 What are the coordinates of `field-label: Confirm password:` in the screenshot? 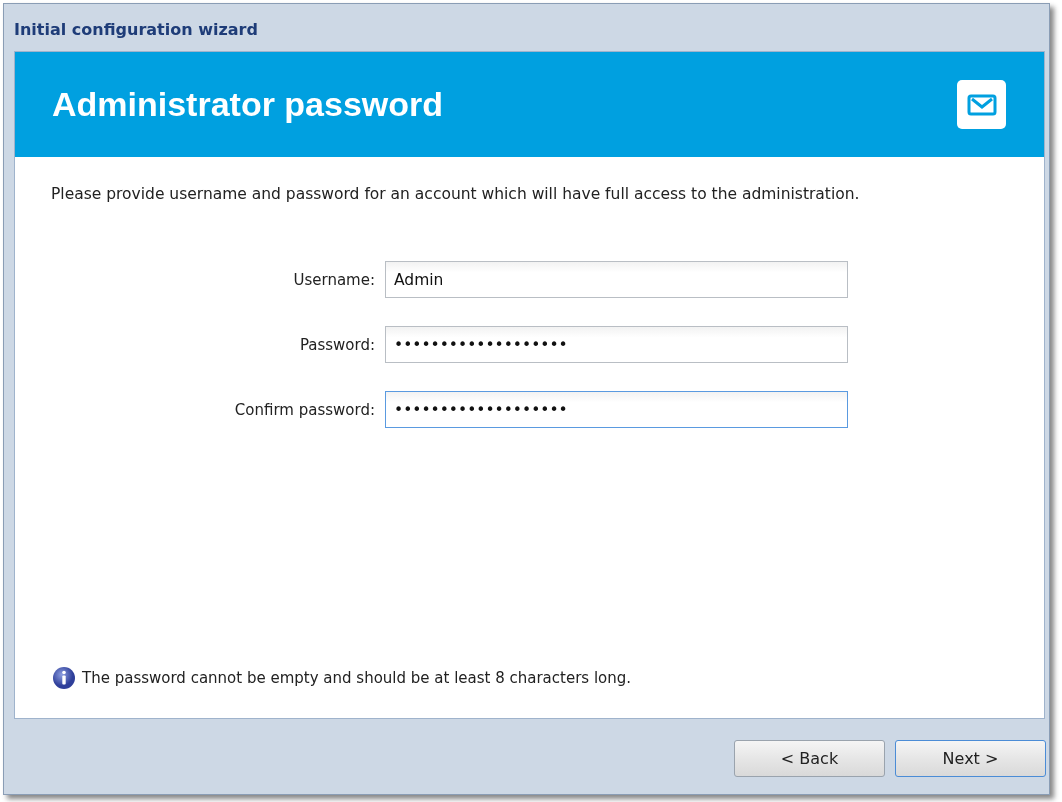 It's located at (304, 410).